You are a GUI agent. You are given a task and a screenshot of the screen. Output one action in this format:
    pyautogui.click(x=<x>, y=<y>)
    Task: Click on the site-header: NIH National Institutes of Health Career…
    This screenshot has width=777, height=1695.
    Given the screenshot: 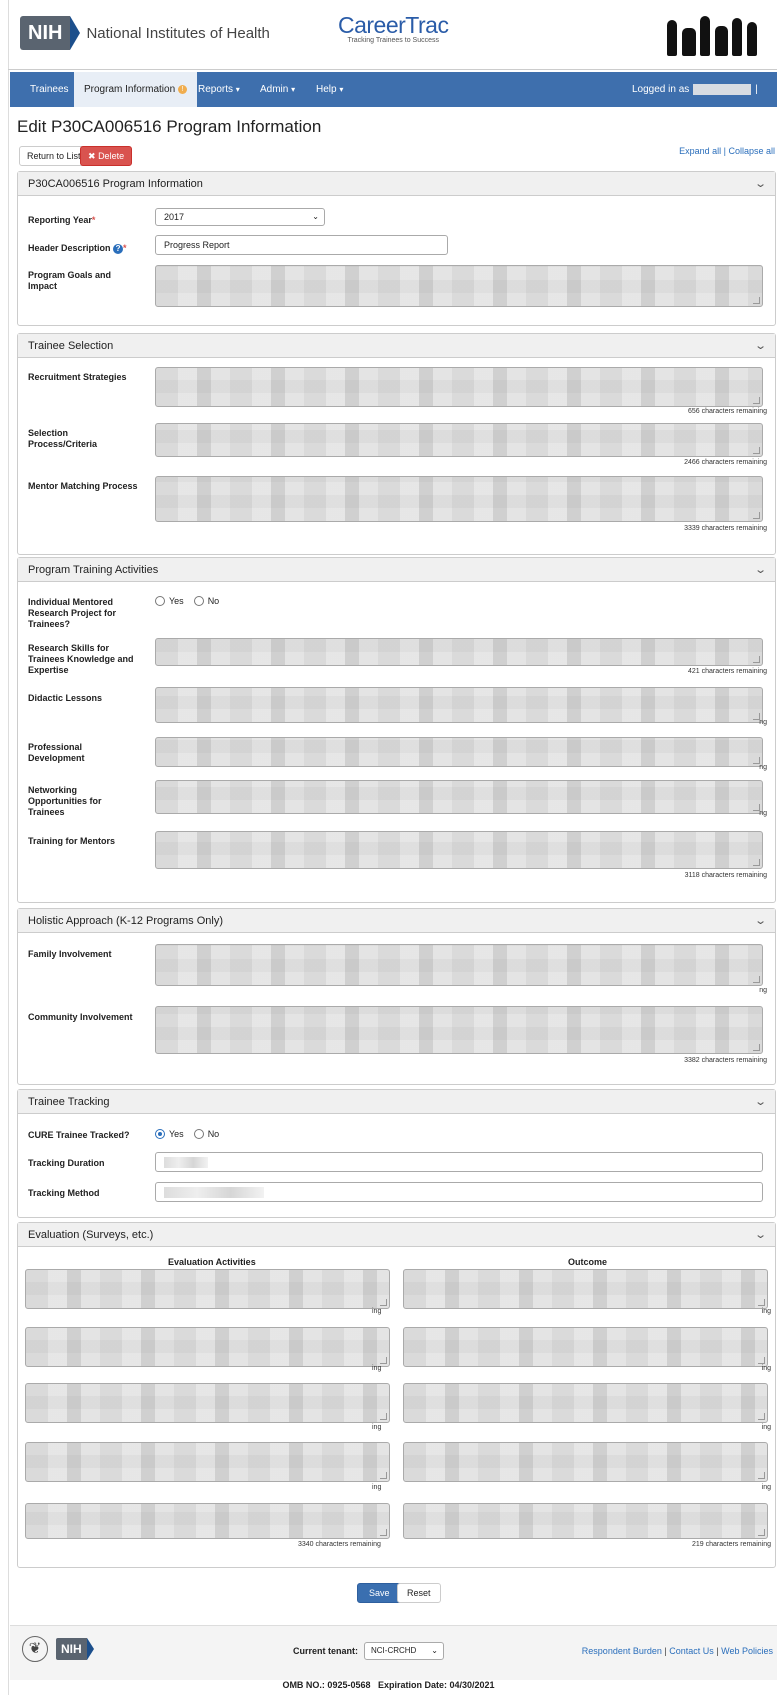 What is the action you would take?
    pyautogui.click(x=392, y=35)
    